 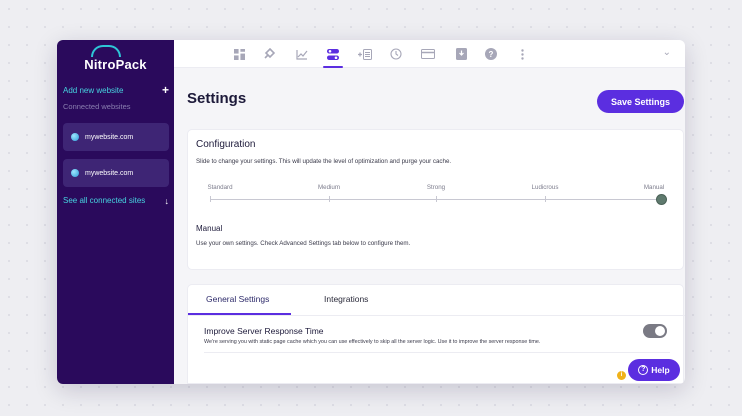 What do you see at coordinates (333, 55) in the screenshot?
I see `settings-toggle-icon` at bounding box center [333, 55].